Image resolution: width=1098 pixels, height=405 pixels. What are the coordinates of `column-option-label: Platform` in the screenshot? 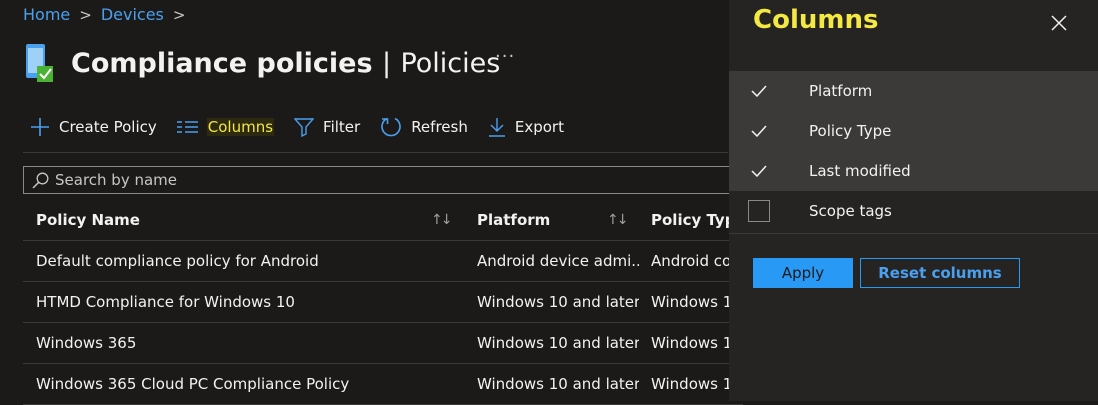 It's located at (841, 91).